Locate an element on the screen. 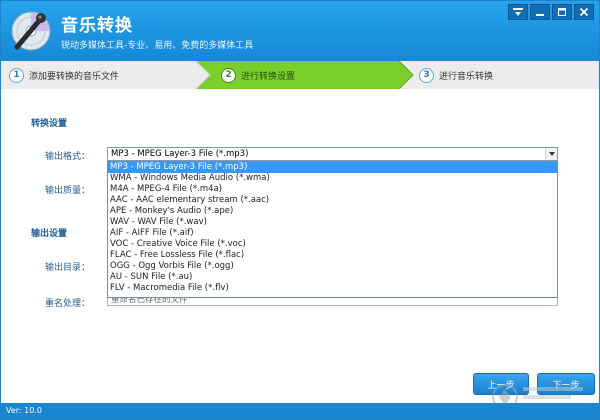 This screenshot has width=600, height=420. step-2-number: 2 is located at coordinates (228, 75).